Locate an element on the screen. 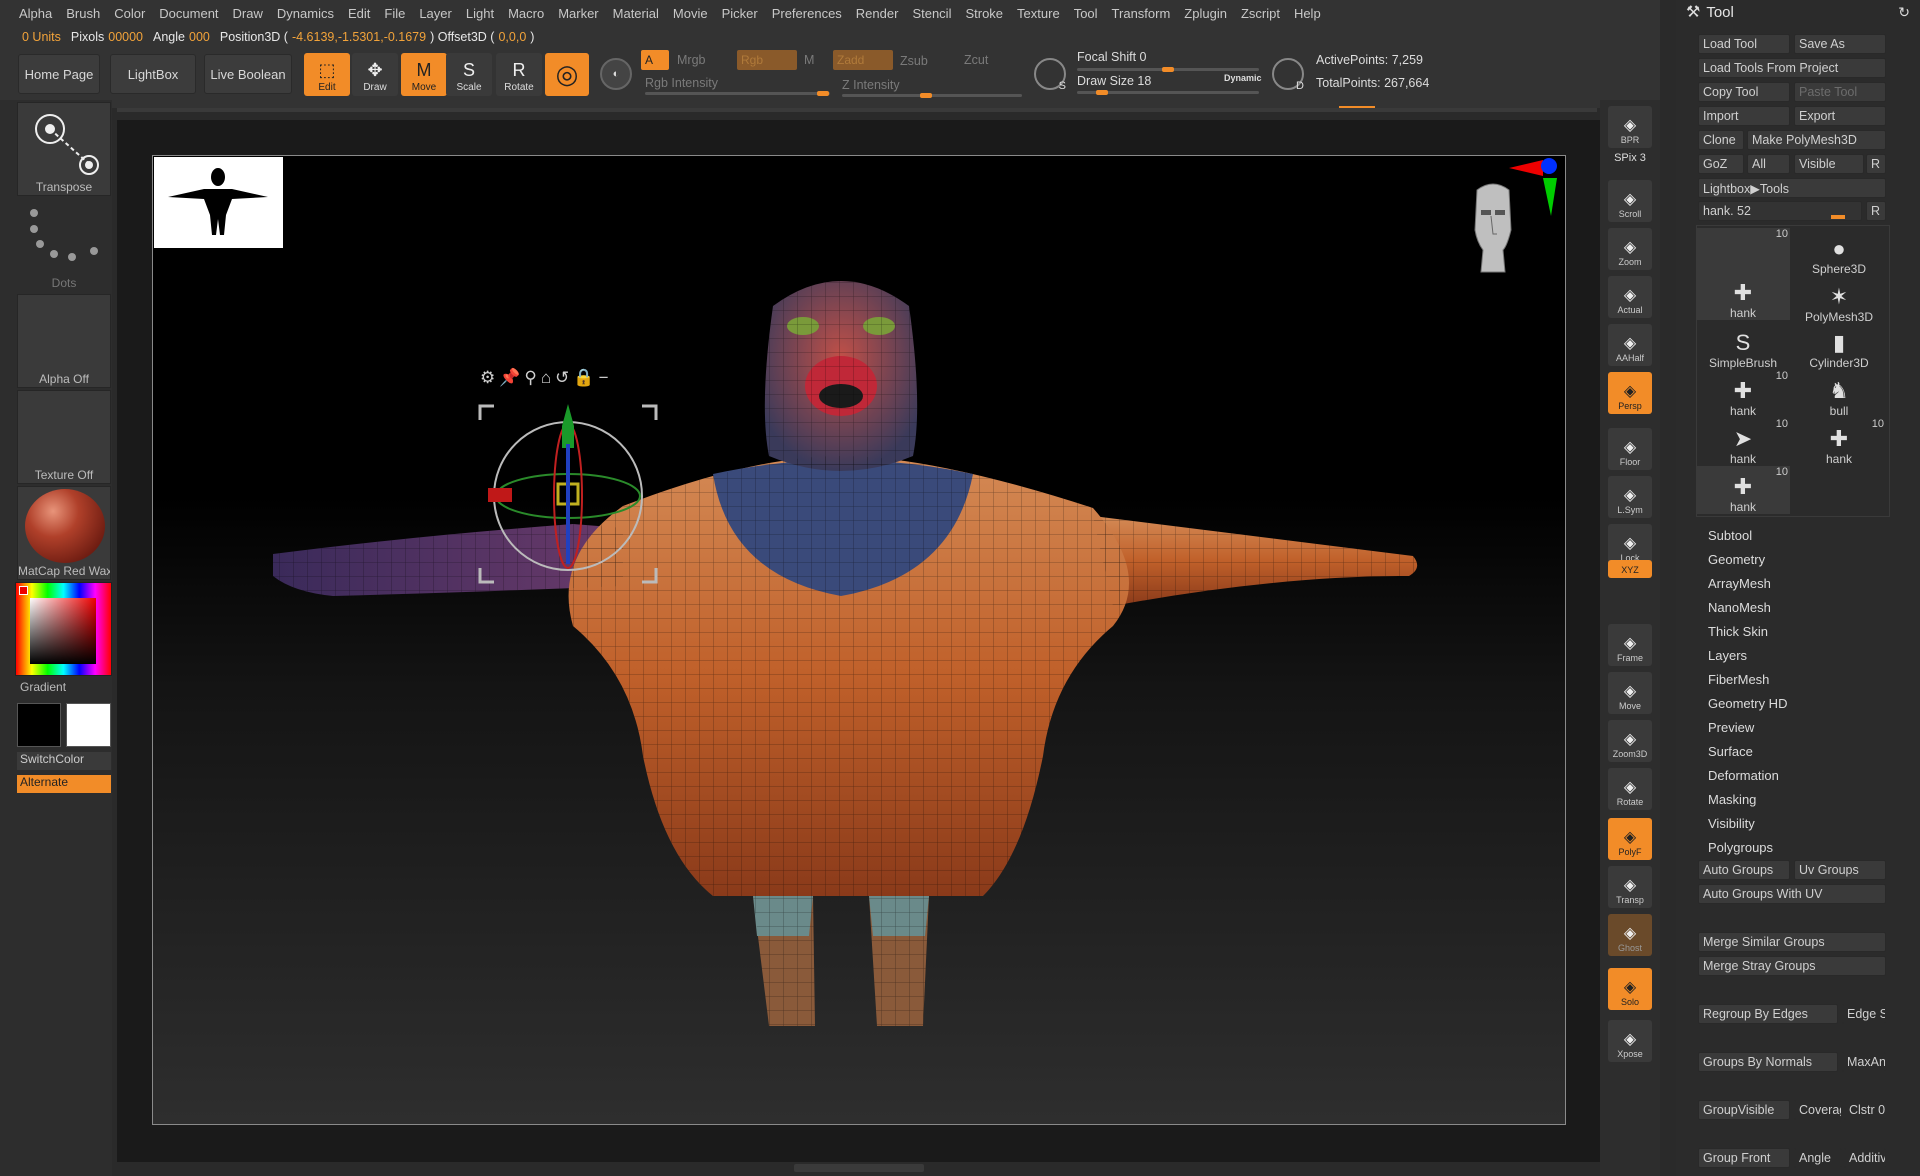 The image size is (1920, 1176). alternate-button: Alternate is located at coordinates (64, 784).